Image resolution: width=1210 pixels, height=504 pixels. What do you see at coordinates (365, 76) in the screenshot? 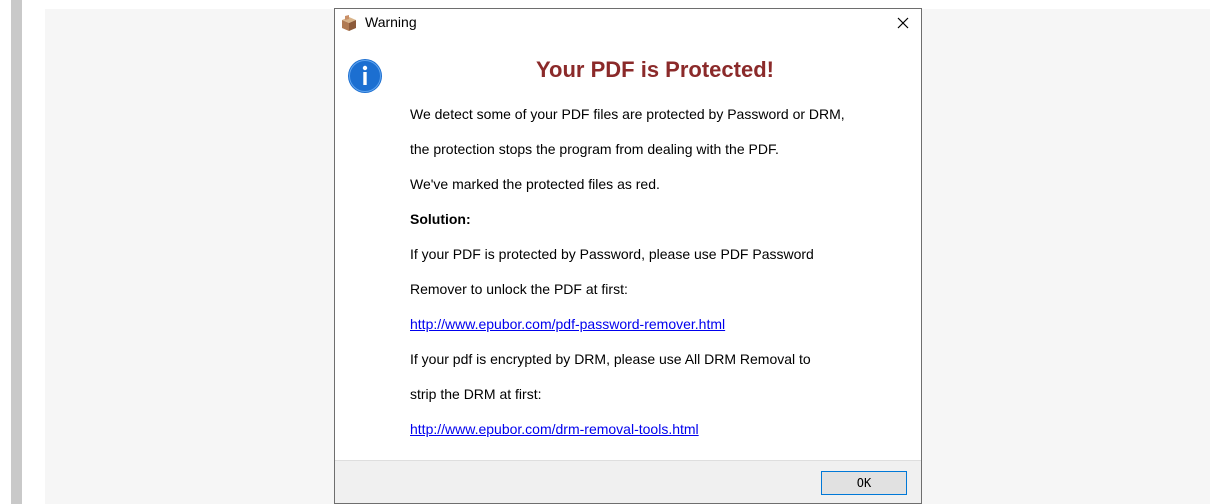
I see `info-icon` at bounding box center [365, 76].